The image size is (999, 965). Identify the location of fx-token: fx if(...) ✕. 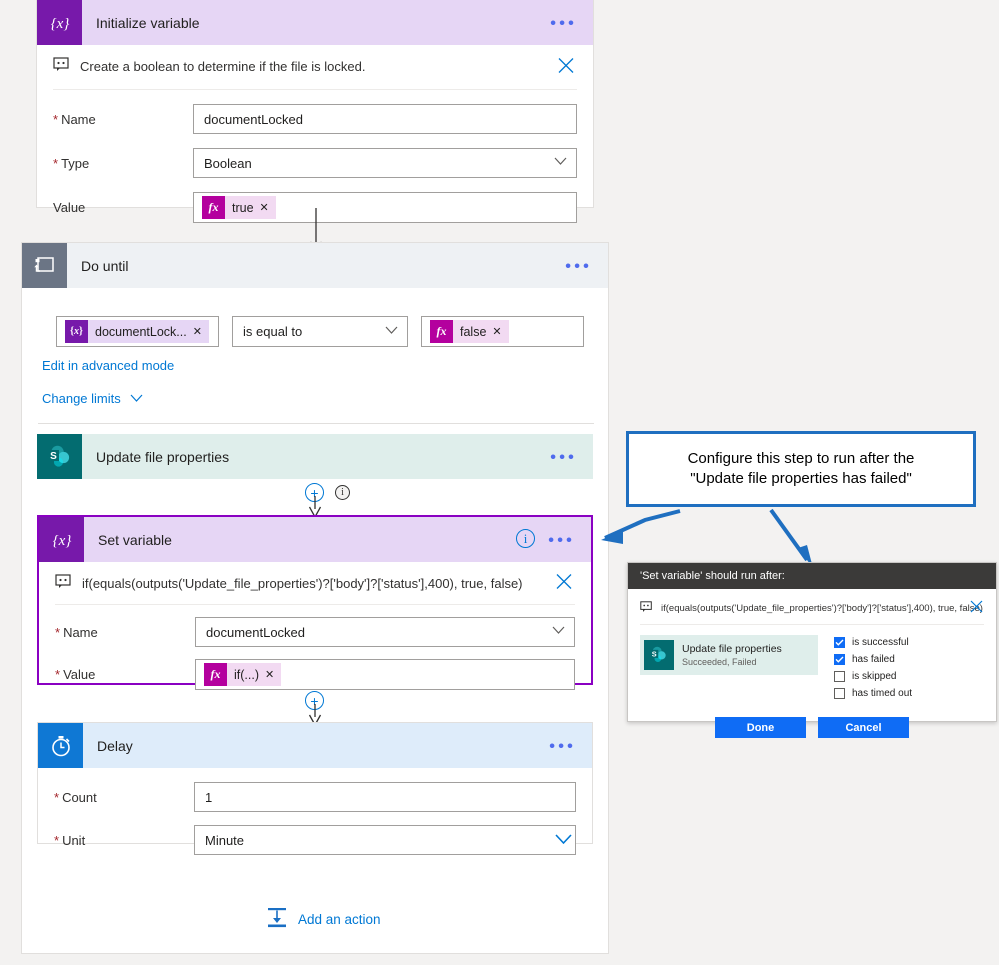
(243, 674).